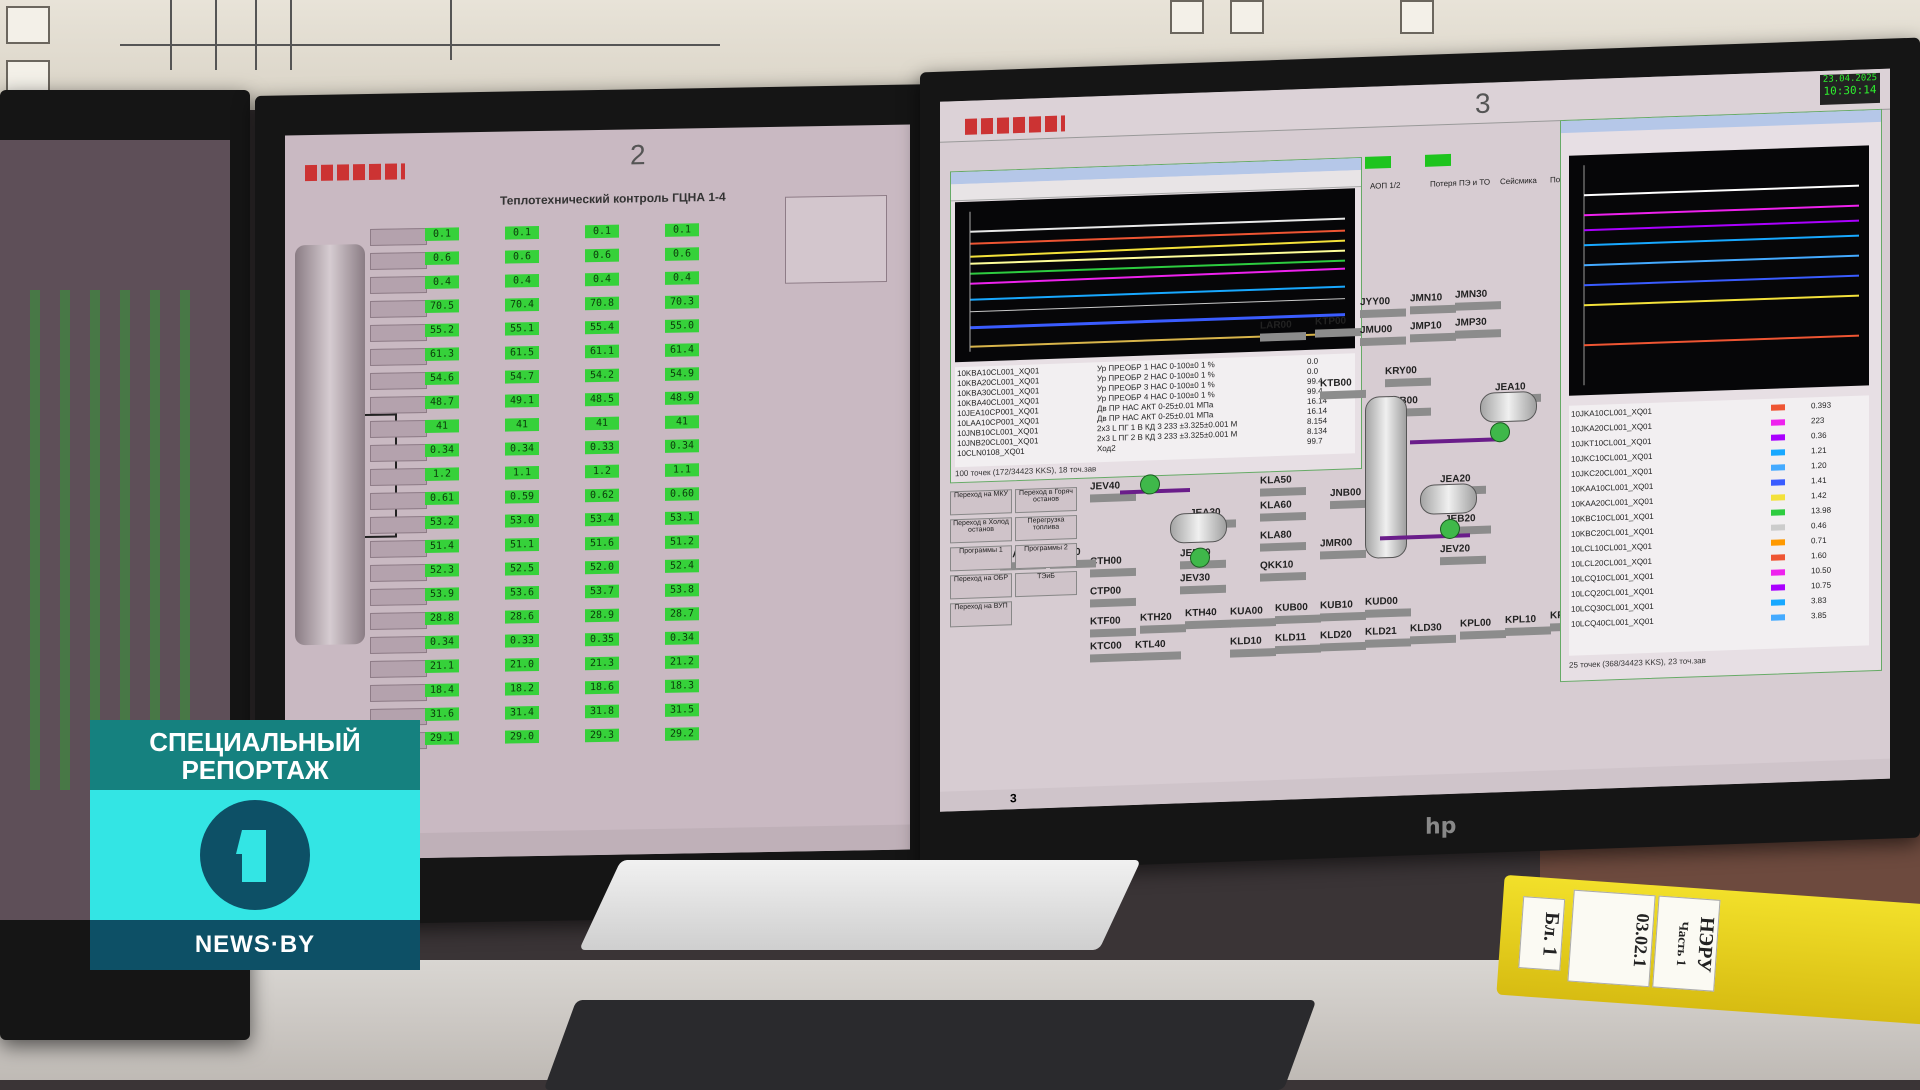 This screenshot has height=1090, width=1920. Describe the element at coordinates (1345, 493) in the screenshot. I see `plant-tag: JNB00` at that location.